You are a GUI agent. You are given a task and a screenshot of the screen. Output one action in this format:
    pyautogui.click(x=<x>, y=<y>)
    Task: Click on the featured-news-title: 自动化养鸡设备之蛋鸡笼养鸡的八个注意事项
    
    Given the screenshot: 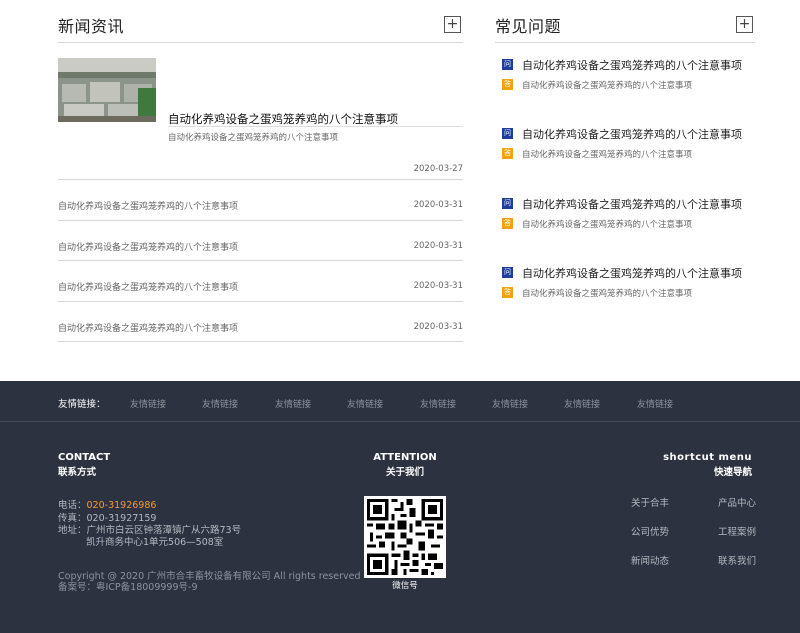 What is the action you would take?
    pyautogui.click(x=283, y=119)
    